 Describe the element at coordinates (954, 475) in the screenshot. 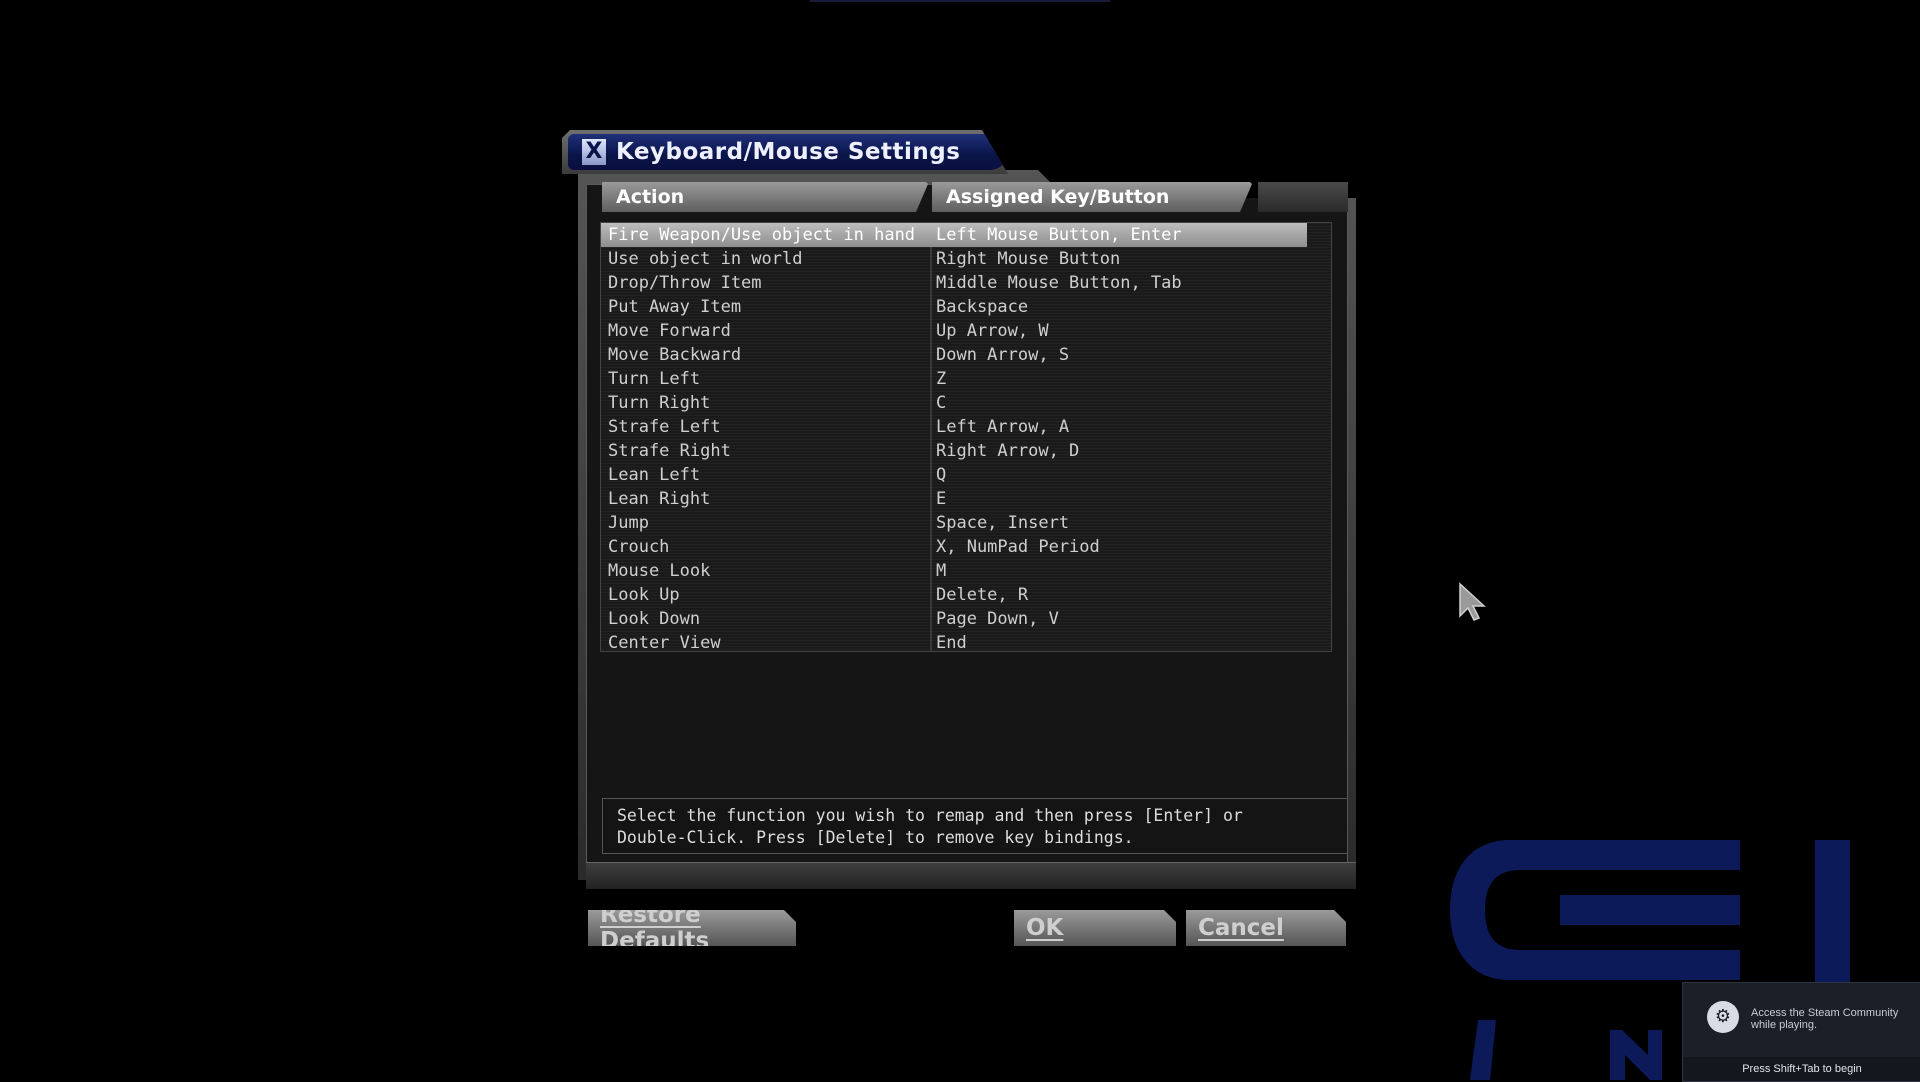

I see `binding-row: Lean Left Q` at that location.